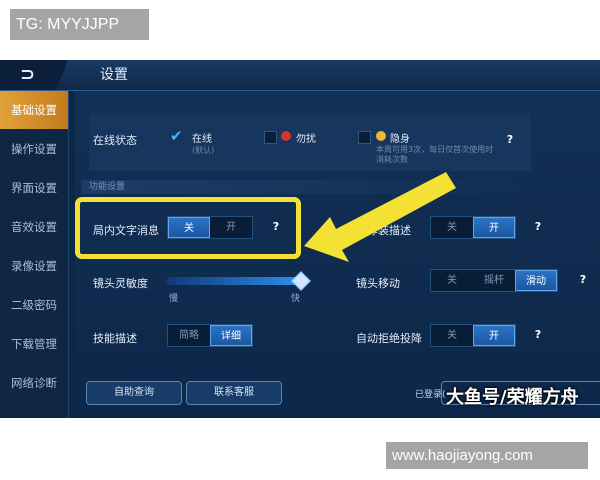  I want to click on watermark-dayu: 大鱼号/荣耀方舟, so click(512, 397).